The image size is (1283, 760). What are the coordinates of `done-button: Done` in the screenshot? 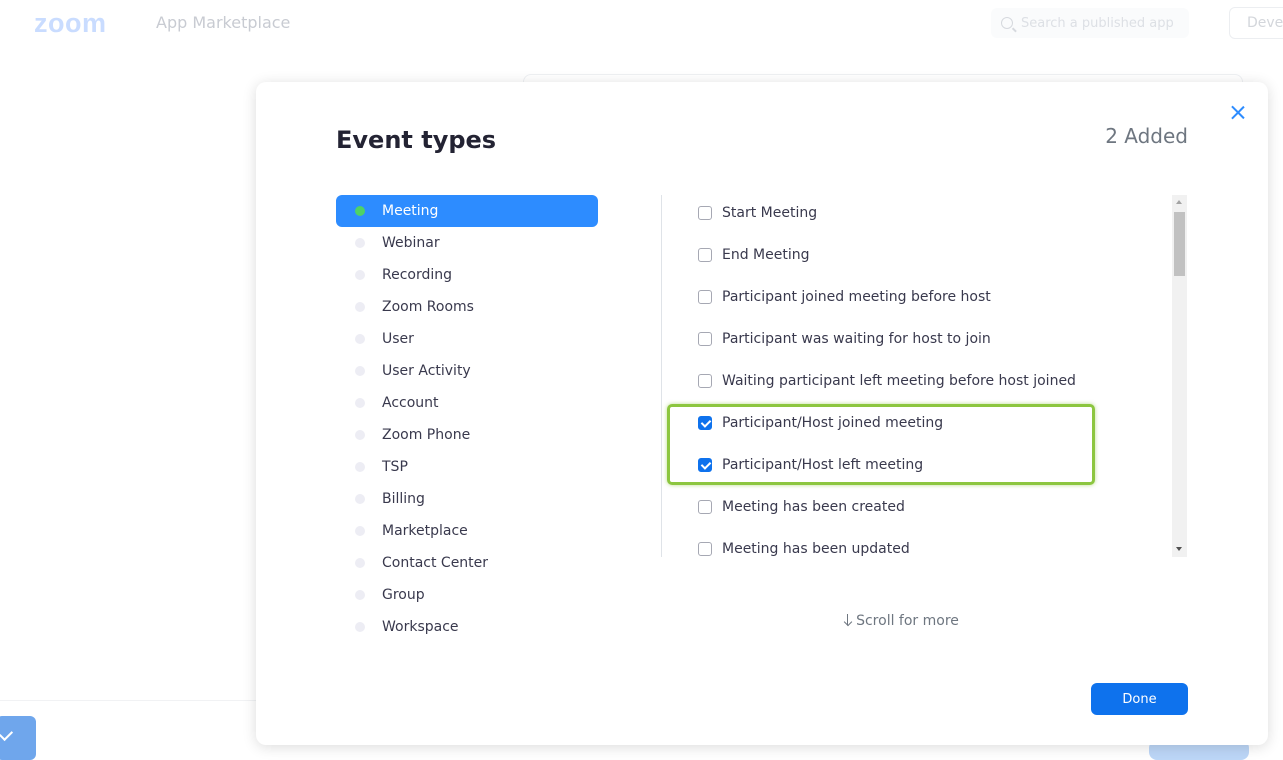 It's located at (1139, 699).